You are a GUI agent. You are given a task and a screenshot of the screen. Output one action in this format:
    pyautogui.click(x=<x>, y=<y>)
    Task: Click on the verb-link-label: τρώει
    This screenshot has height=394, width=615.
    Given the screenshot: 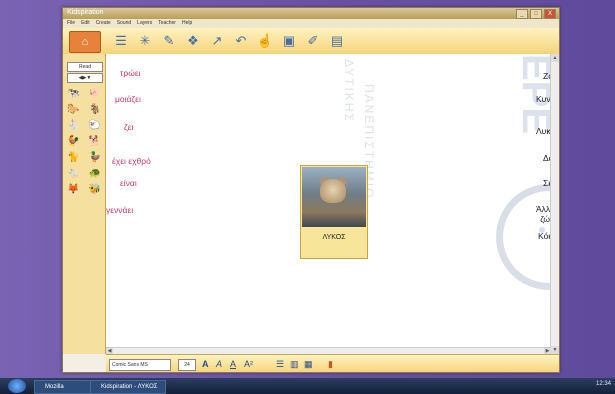 What is the action you would take?
    pyautogui.click(x=130, y=73)
    